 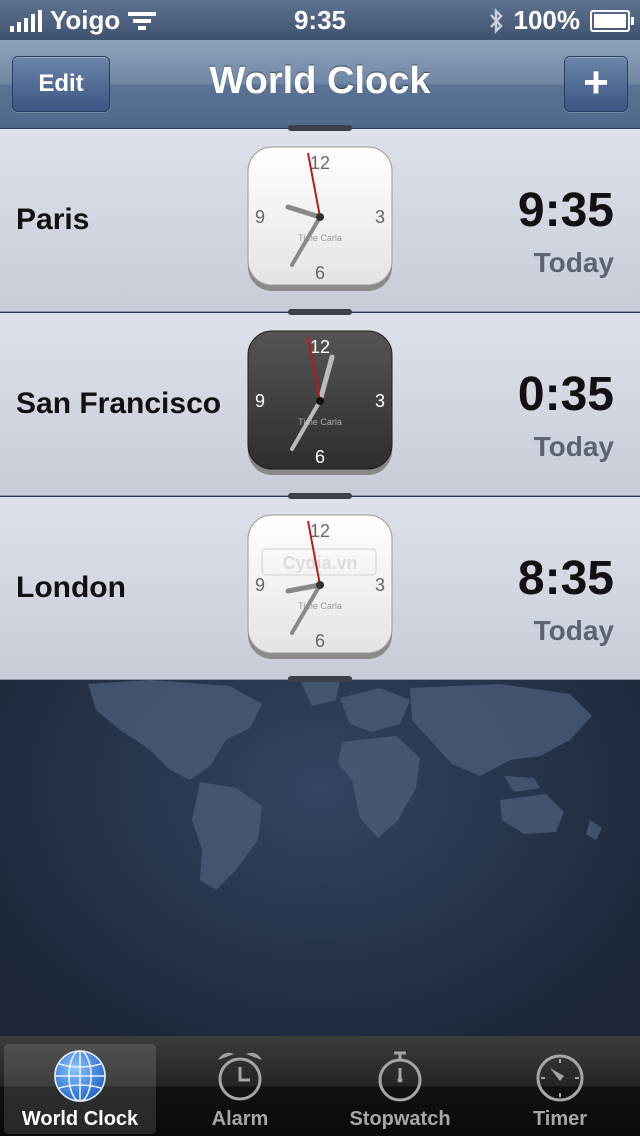 What do you see at coordinates (119, 403) in the screenshot?
I see `city-name: San Francisco` at bounding box center [119, 403].